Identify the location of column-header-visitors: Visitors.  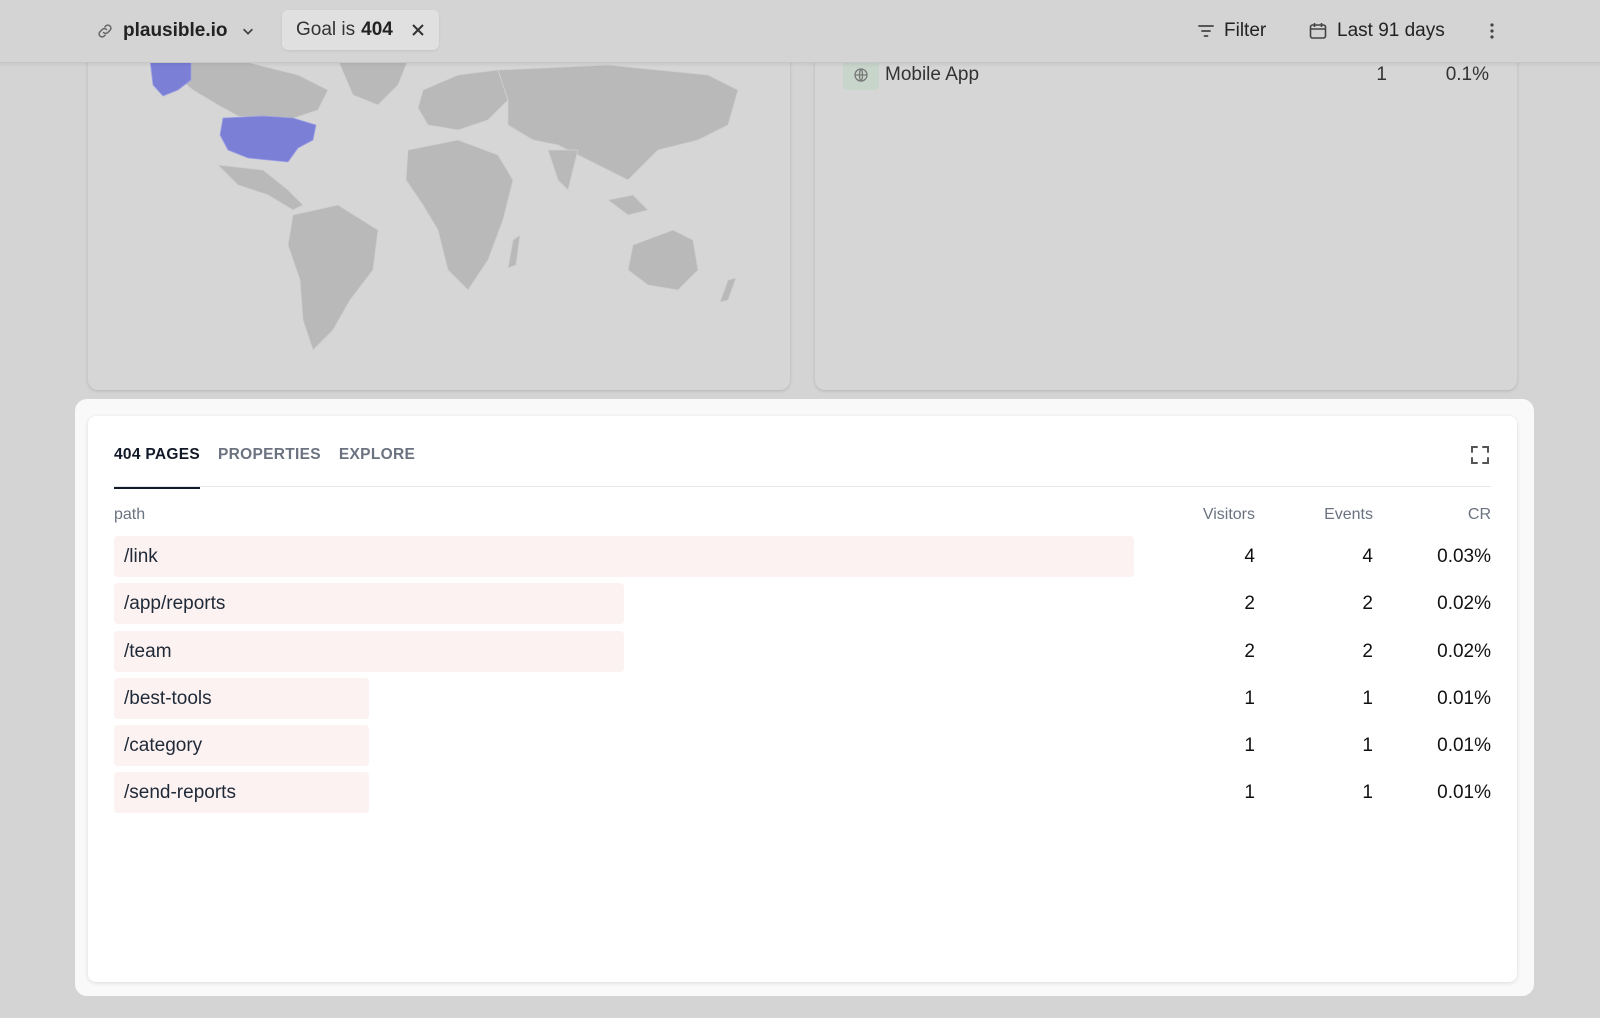
(1229, 515).